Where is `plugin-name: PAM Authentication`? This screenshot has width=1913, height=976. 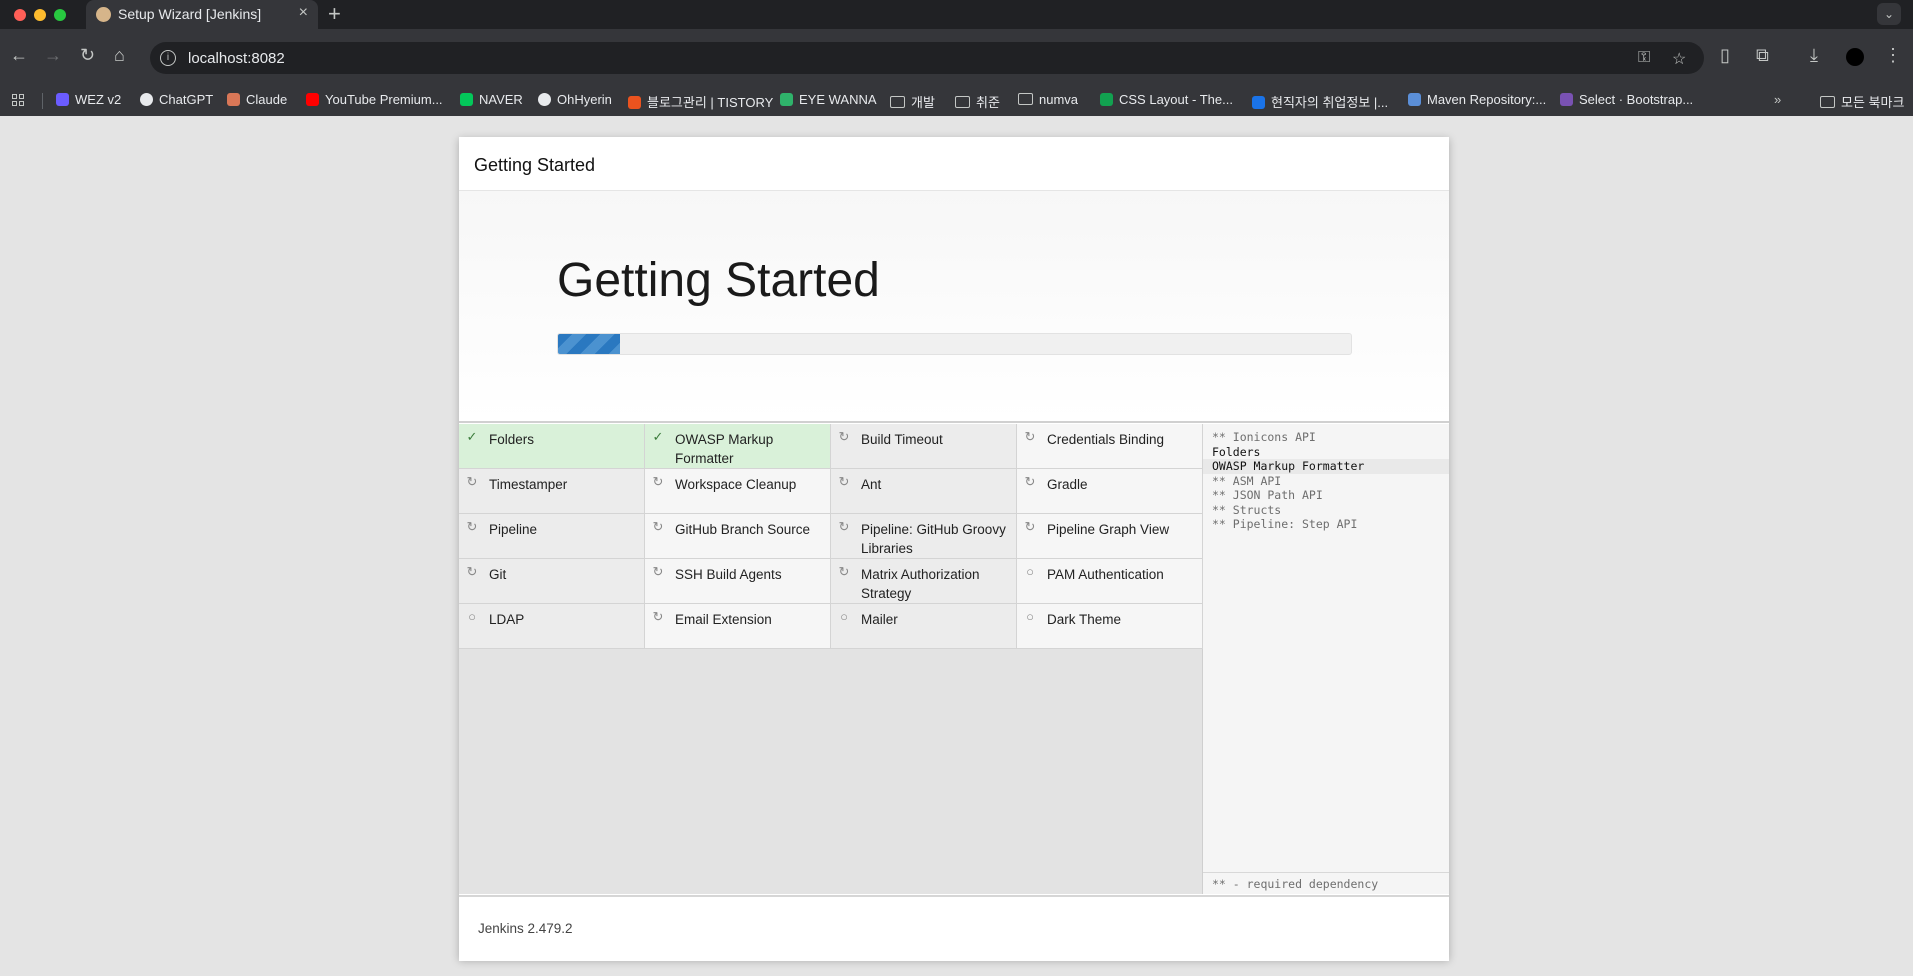
plugin-name: PAM Authentication is located at coordinates (1105, 574).